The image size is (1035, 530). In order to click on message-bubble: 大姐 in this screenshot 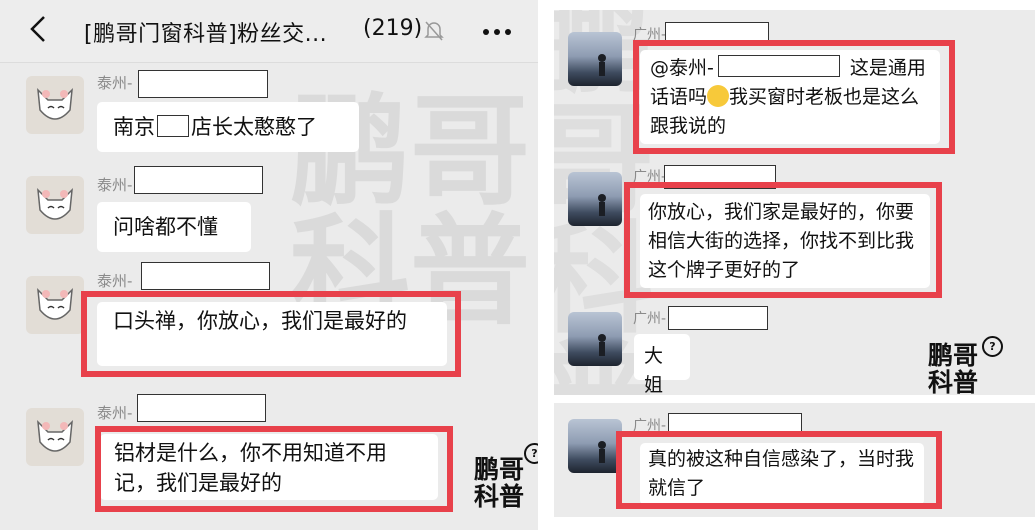, I will do `click(662, 364)`.